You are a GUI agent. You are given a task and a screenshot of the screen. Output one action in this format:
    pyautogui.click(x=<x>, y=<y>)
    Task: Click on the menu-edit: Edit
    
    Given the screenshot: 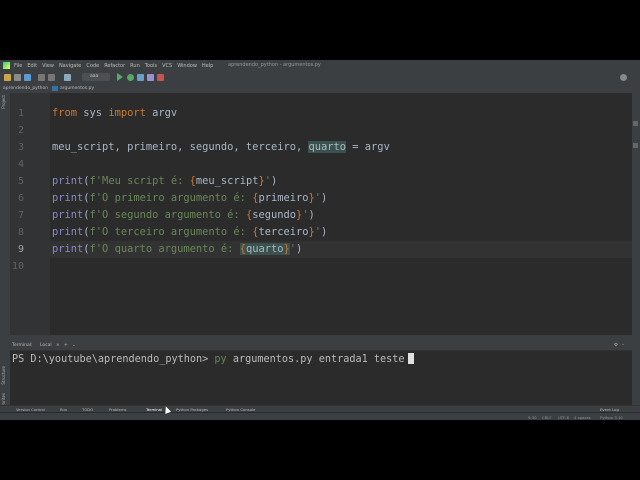 What is the action you would take?
    pyautogui.click(x=32, y=66)
    